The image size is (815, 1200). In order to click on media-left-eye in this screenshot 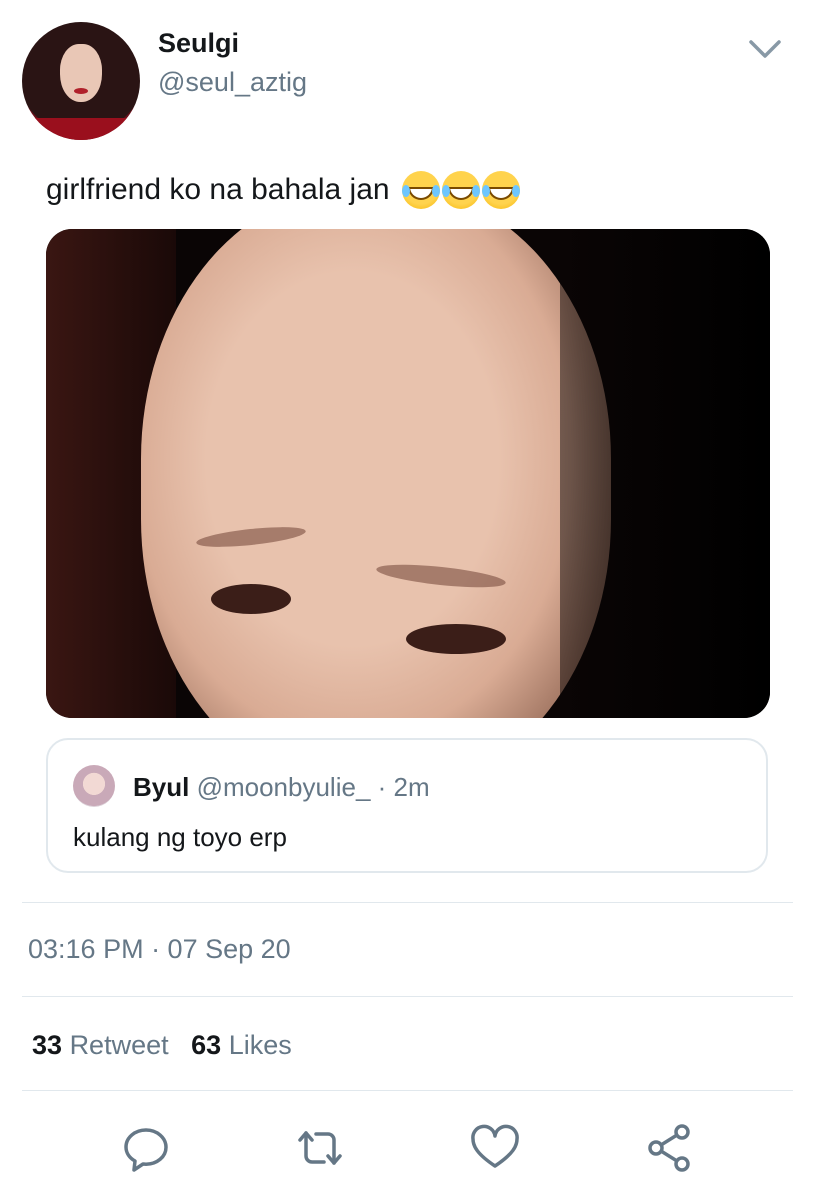, I will do `click(251, 599)`.